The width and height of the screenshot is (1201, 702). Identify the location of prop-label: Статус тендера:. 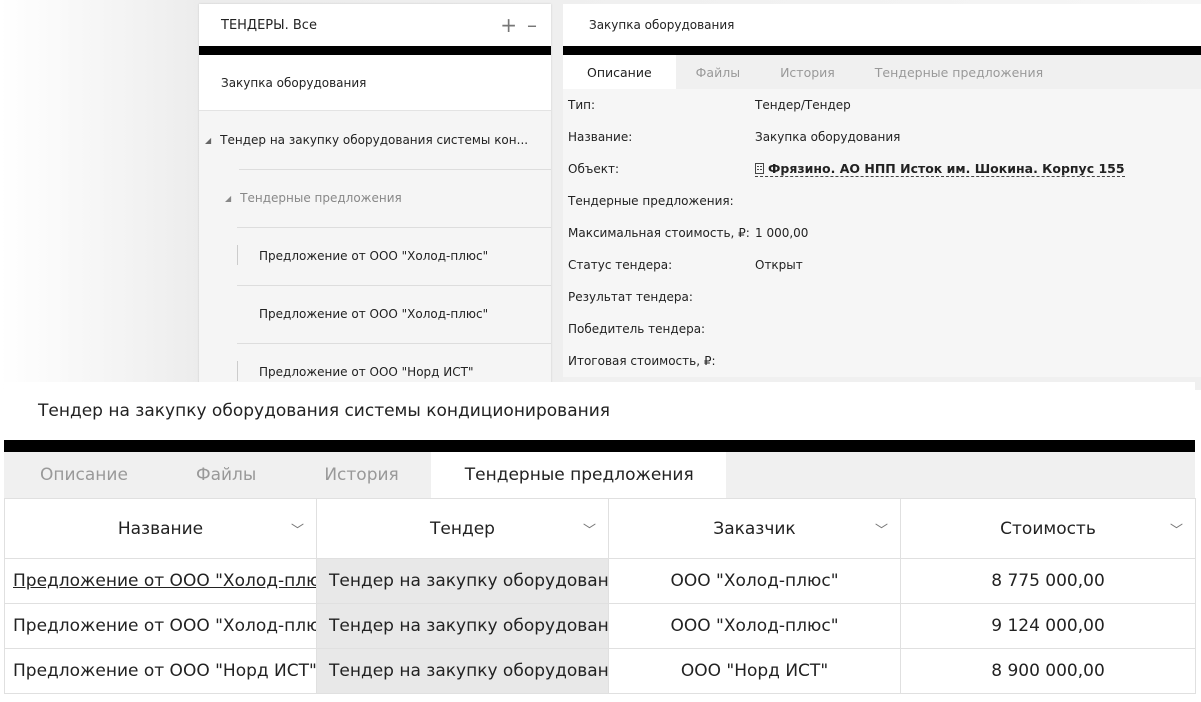
(620, 265).